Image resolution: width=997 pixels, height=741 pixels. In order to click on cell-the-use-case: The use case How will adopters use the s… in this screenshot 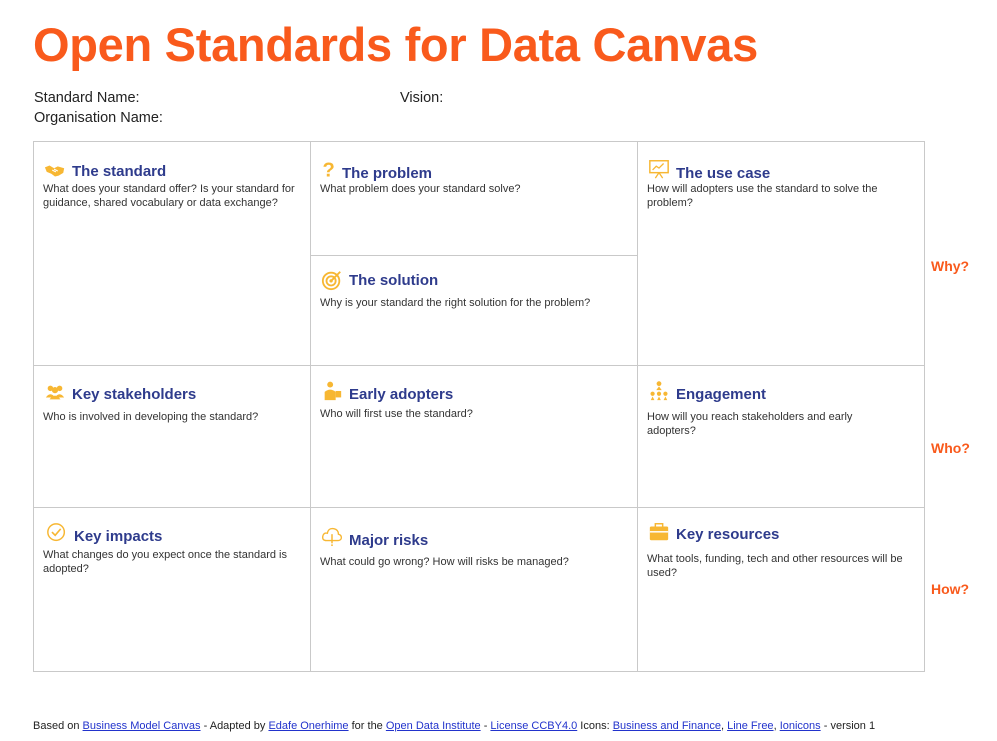, I will do `click(781, 254)`.